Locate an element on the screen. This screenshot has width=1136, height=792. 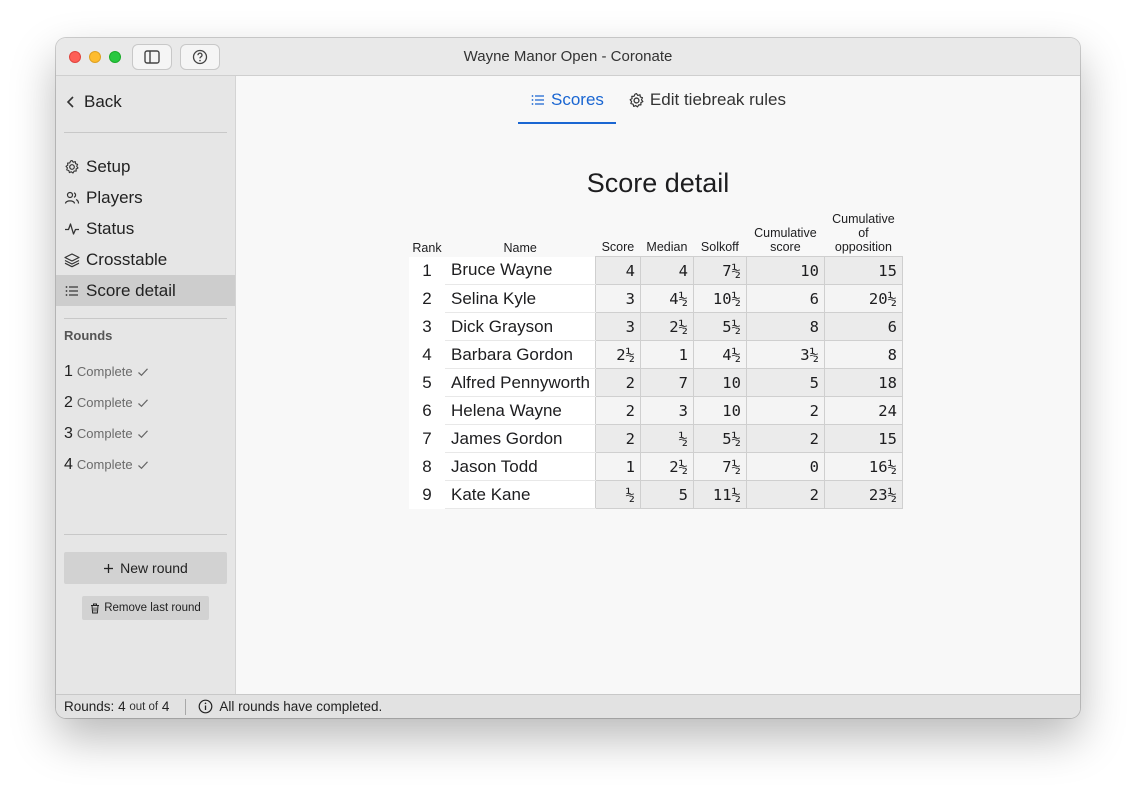
solkoff-cell: 4½ is located at coordinates (719, 354).